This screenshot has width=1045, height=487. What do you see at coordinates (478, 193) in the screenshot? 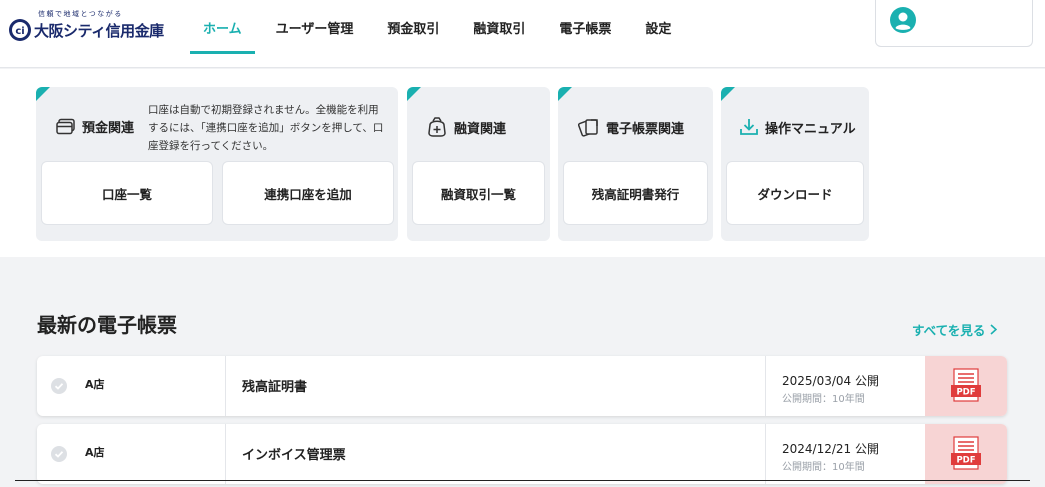
I see `loan-transactions-list-button: 融資取引一覧` at bounding box center [478, 193].